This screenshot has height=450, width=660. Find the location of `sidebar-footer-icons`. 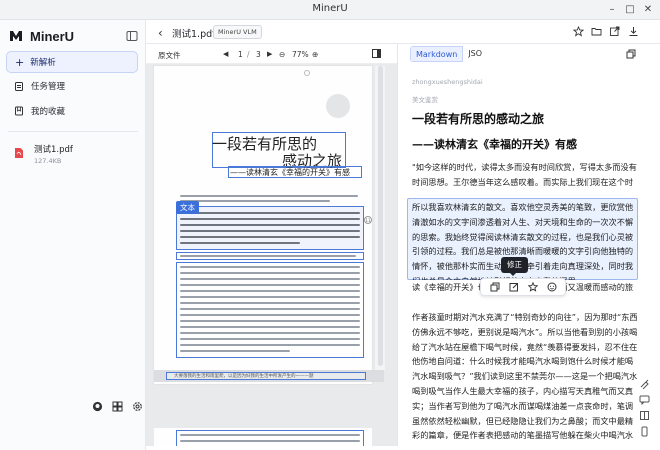

sidebar-footer-icons is located at coordinates (117, 406).